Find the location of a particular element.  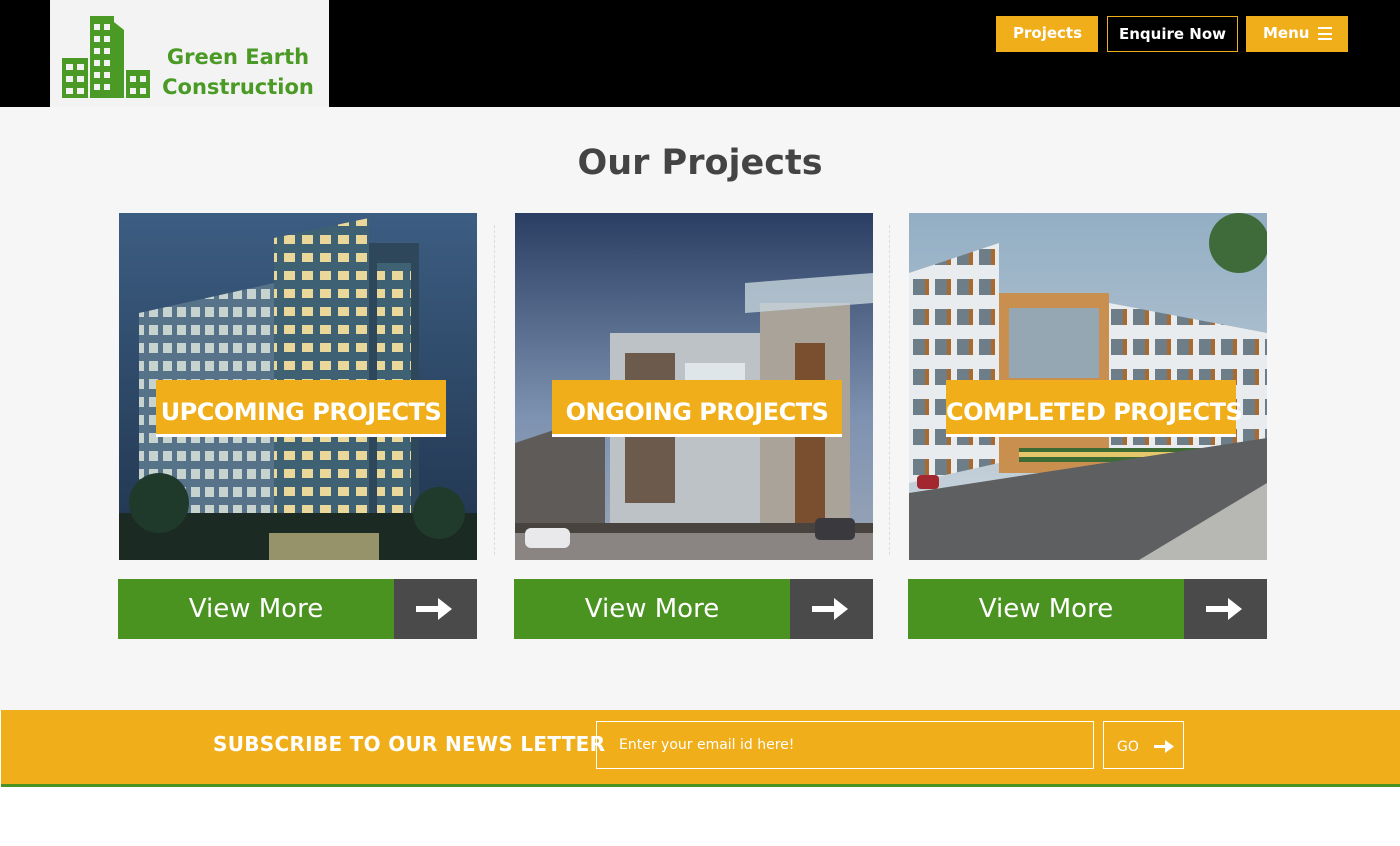

enquire-now-label: Enquire Now is located at coordinates (1172, 34).